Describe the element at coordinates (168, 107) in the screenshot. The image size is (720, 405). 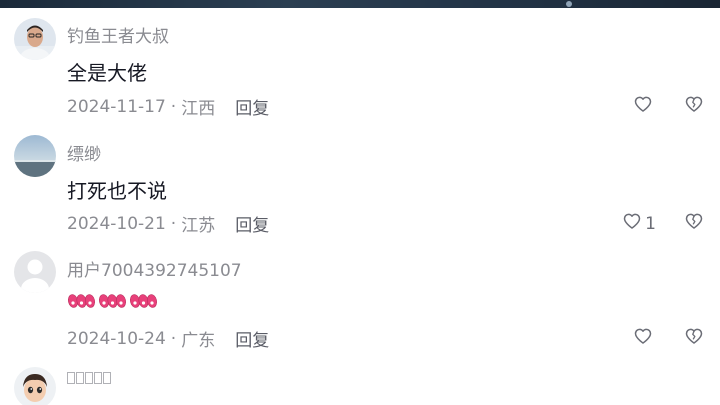
I see `comment-meta: 2024-11-17 · 江西 回复` at that location.